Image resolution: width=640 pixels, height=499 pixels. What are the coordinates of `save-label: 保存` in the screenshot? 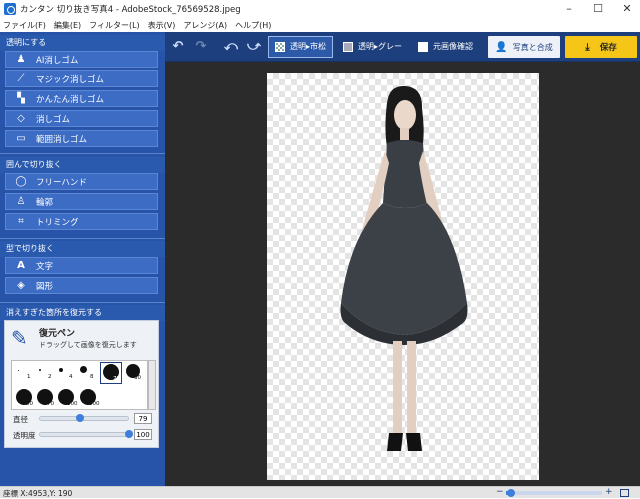 It's located at (608, 48).